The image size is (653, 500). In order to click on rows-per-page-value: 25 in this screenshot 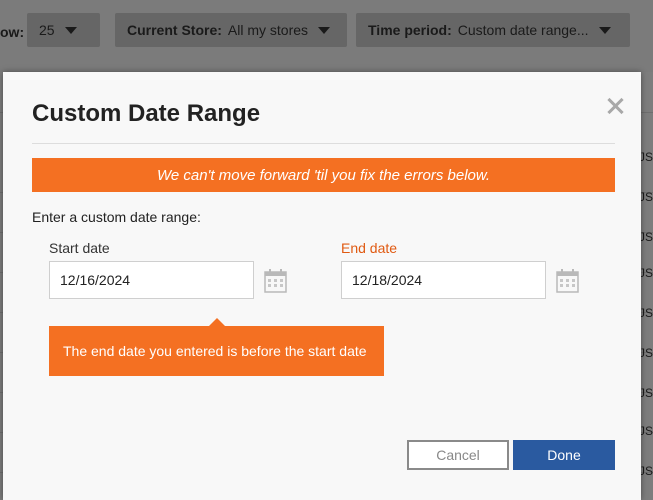, I will do `click(47, 30)`.